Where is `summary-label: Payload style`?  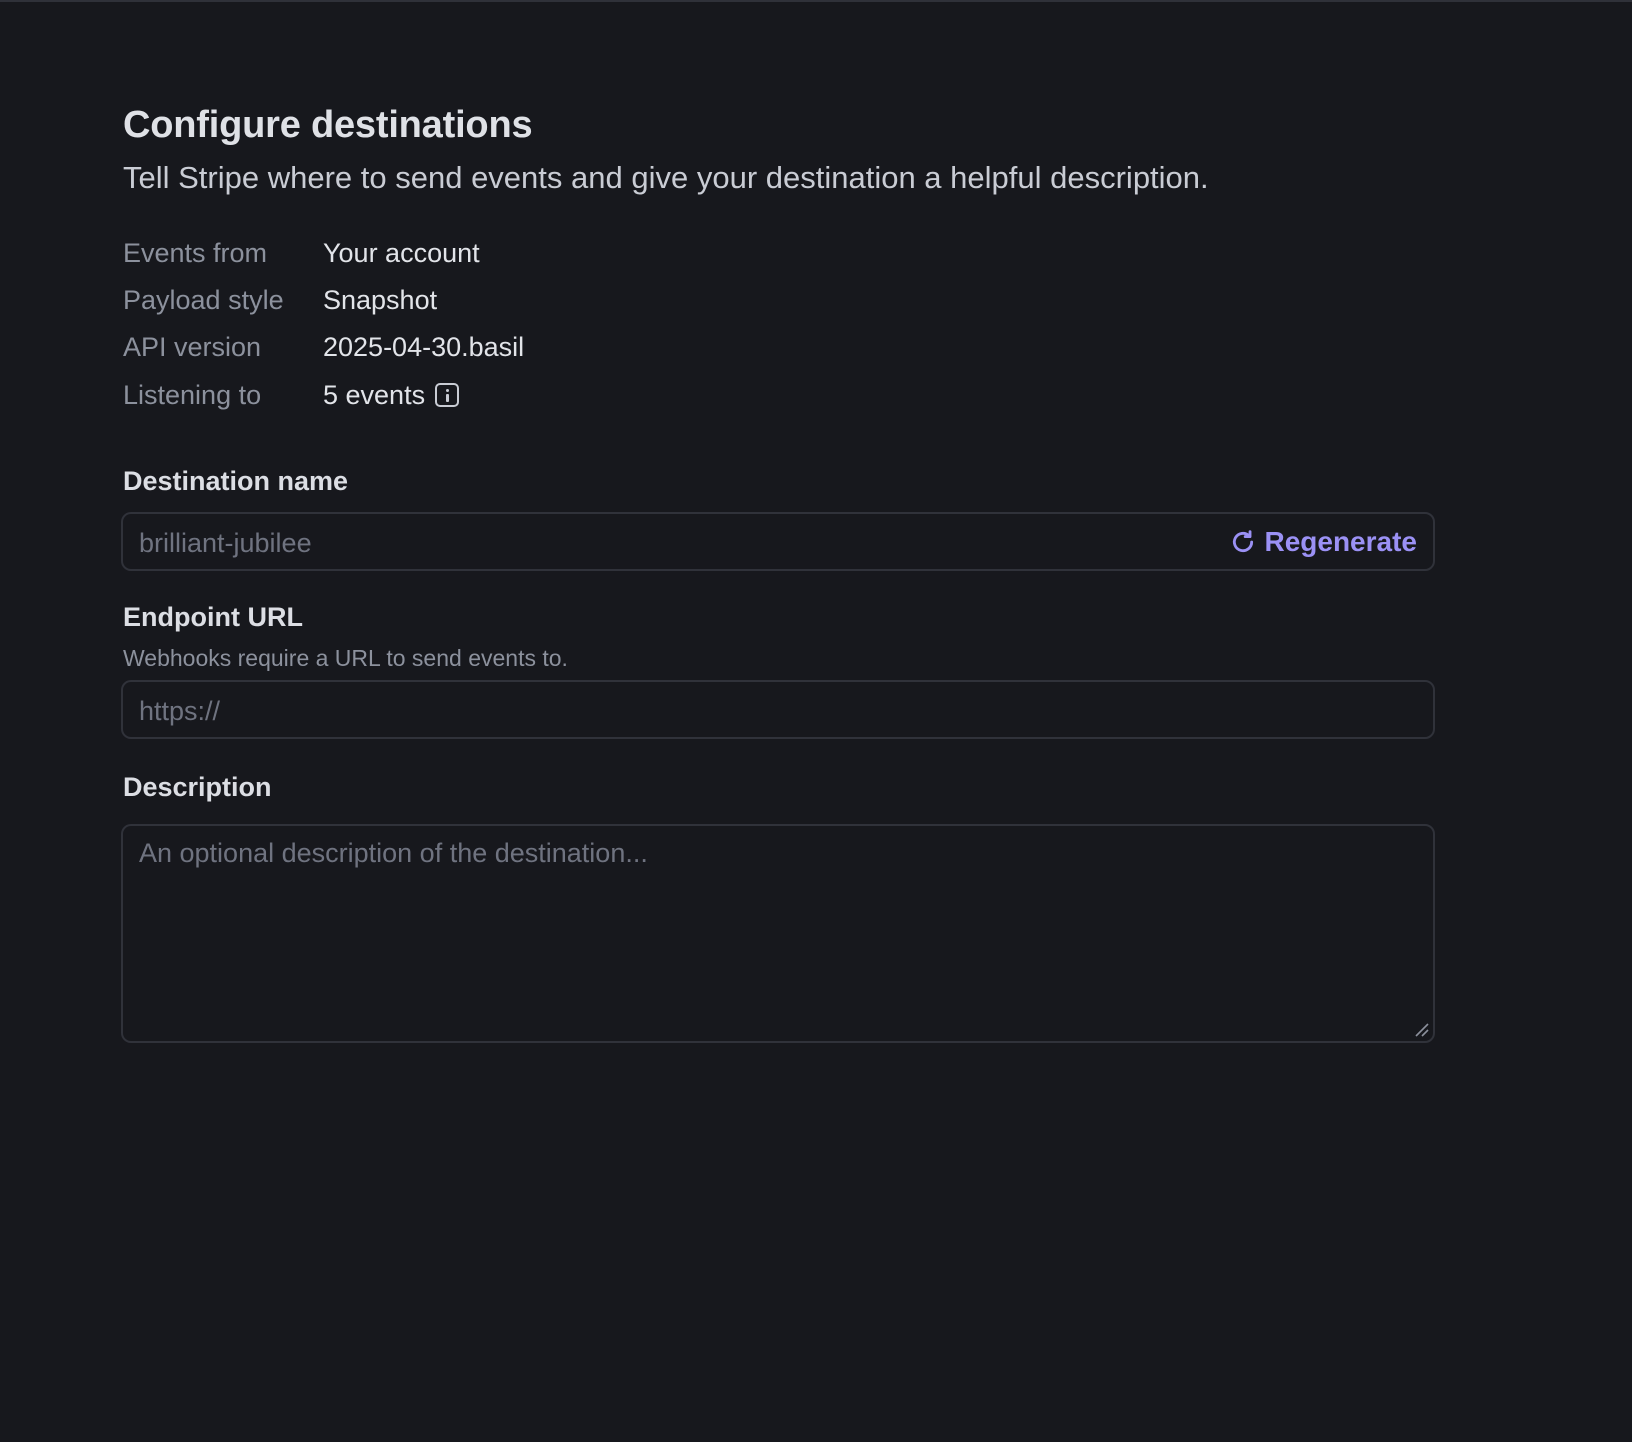 summary-label: Payload style is located at coordinates (203, 300).